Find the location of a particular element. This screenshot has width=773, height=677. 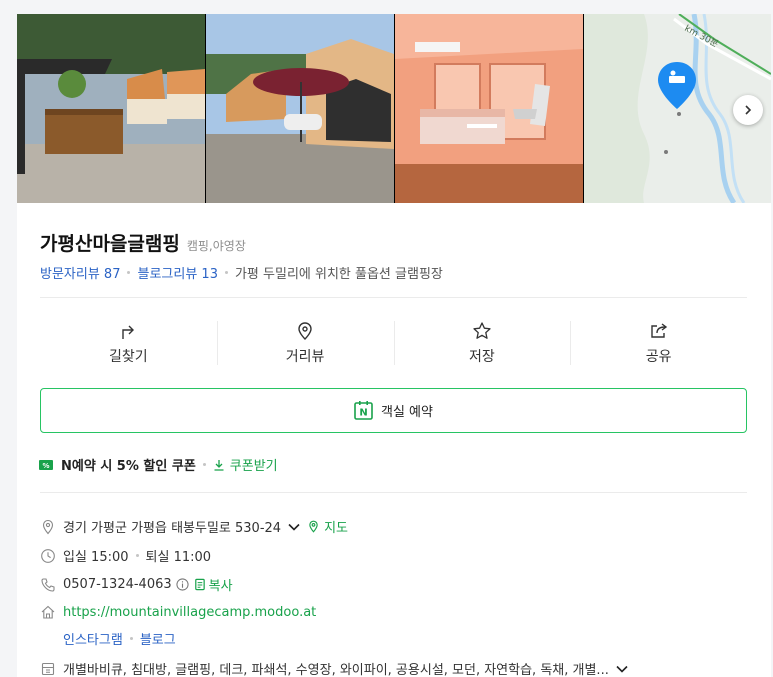

map-link-label: 지도 is located at coordinates (336, 528).